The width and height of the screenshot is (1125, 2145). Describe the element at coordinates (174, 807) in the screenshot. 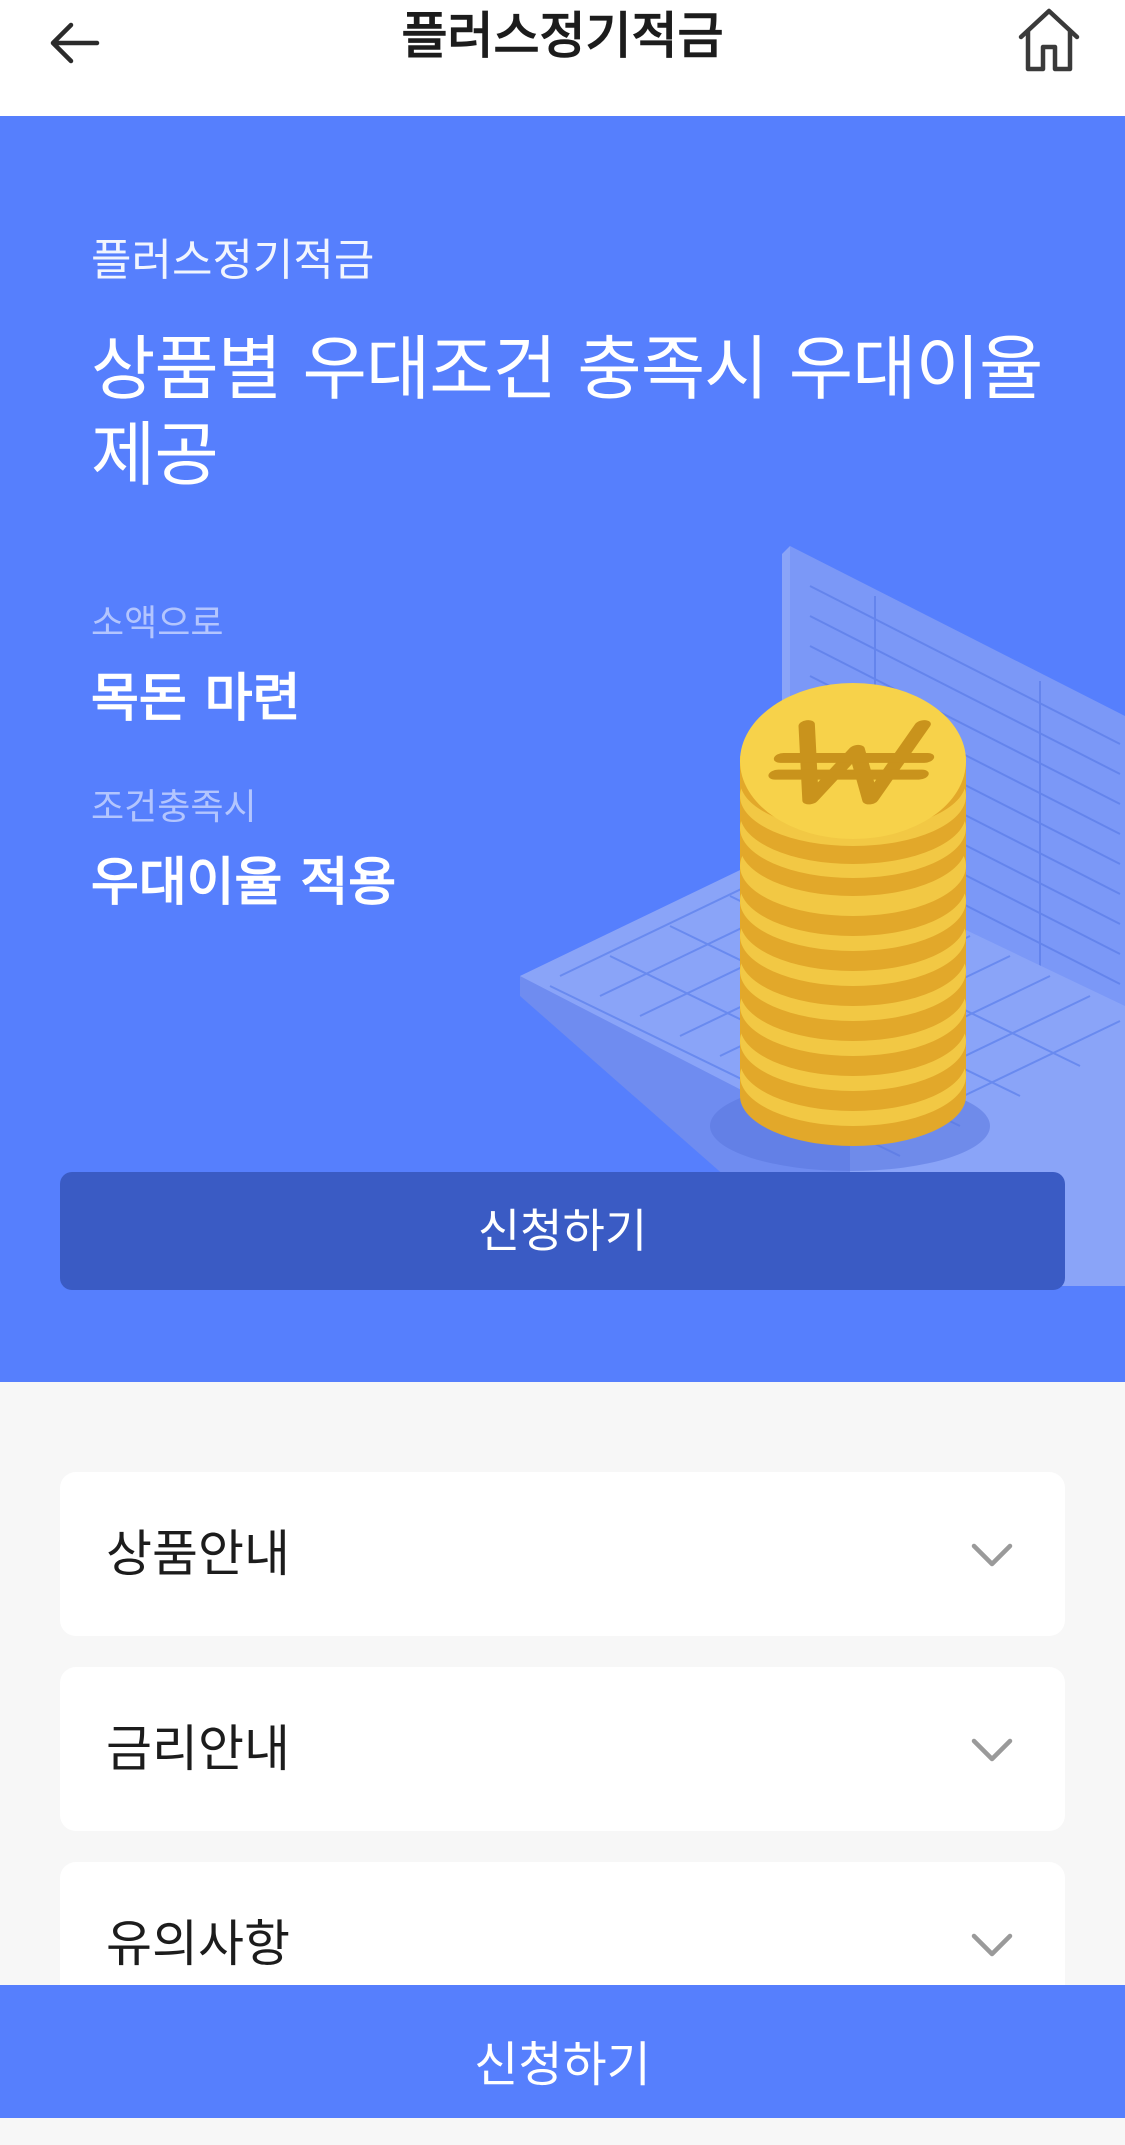

I see `feature-label: 조건충족시` at that location.